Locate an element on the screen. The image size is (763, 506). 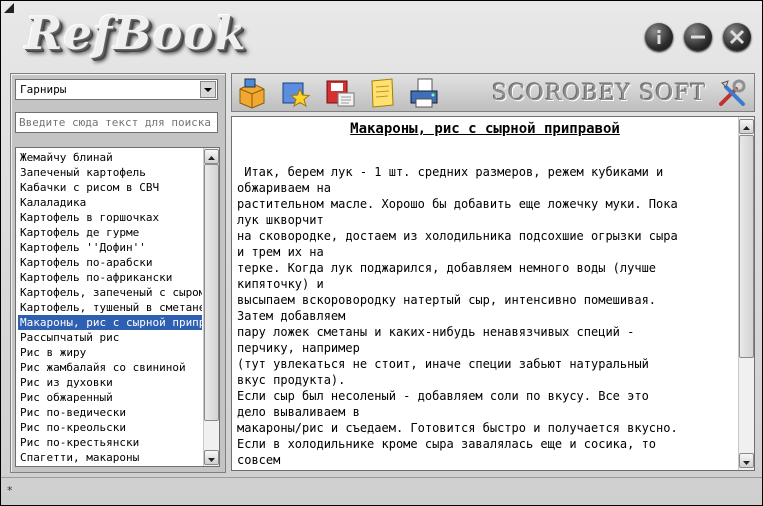
recipe-list-item: Жемайчу блинай is located at coordinates (110, 157).